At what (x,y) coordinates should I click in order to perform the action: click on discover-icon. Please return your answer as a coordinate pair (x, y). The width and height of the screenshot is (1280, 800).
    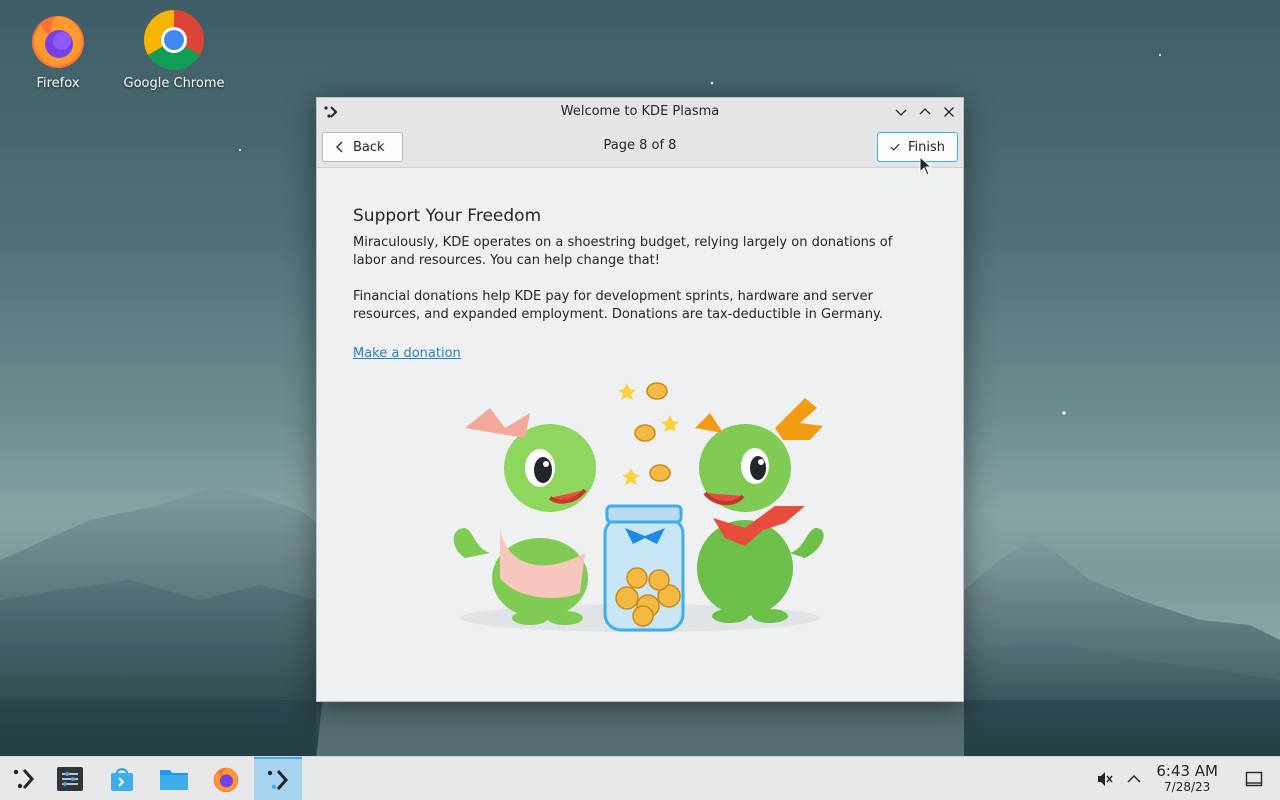
    Looking at the image, I should click on (122, 779).